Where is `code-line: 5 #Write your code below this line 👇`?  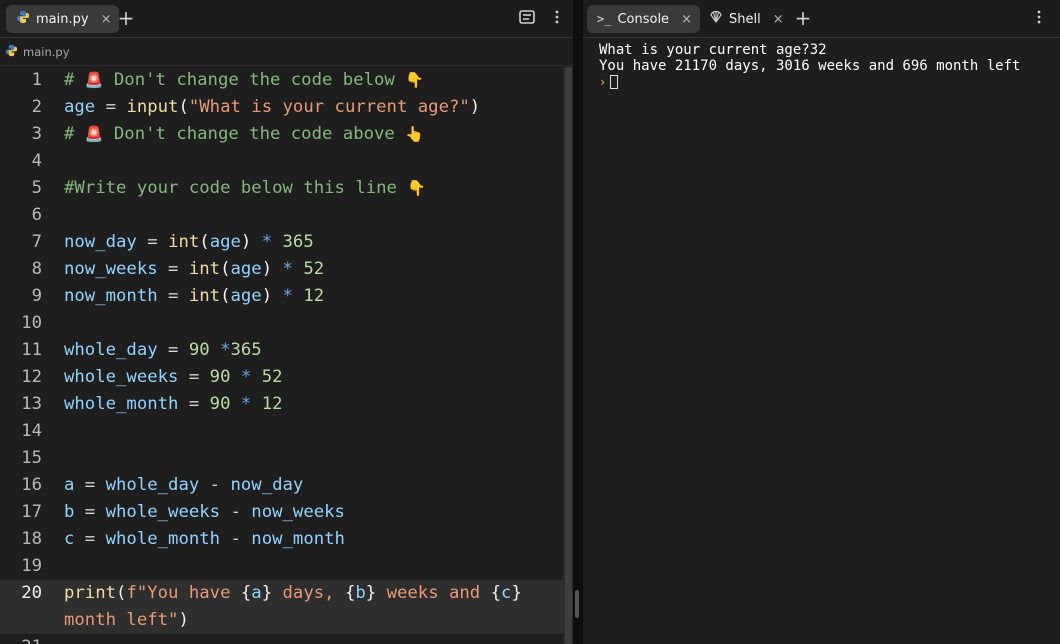 code-line: 5 #Write your code below this line 👇 is located at coordinates (281, 188).